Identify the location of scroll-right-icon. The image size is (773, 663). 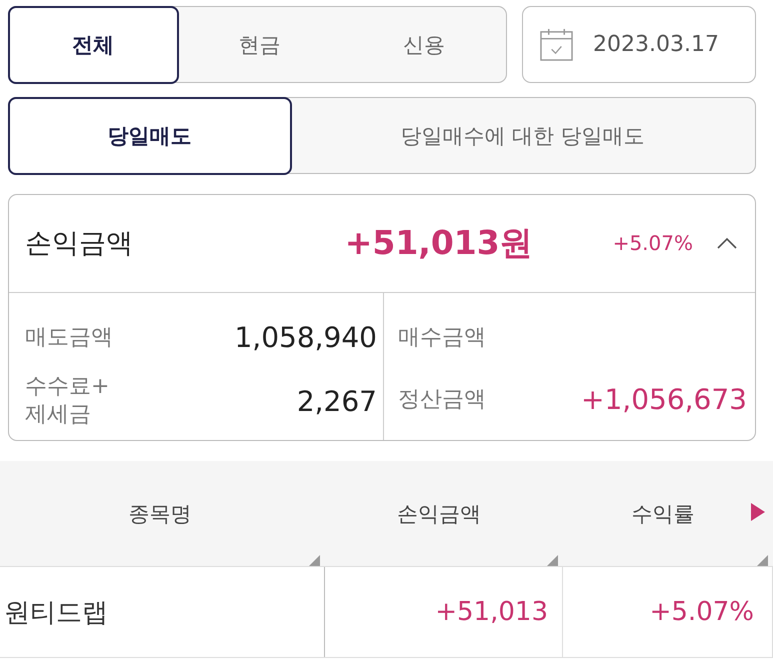
(758, 512).